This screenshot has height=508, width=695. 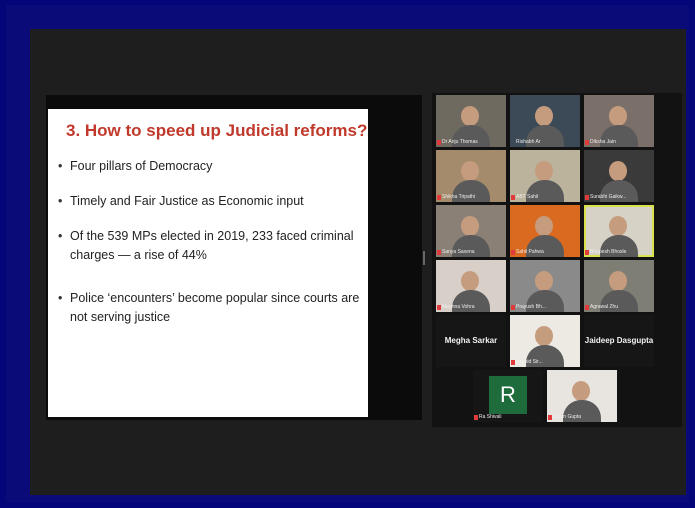 I want to click on participant-tile: Rishabh Ar, so click(x=545, y=121).